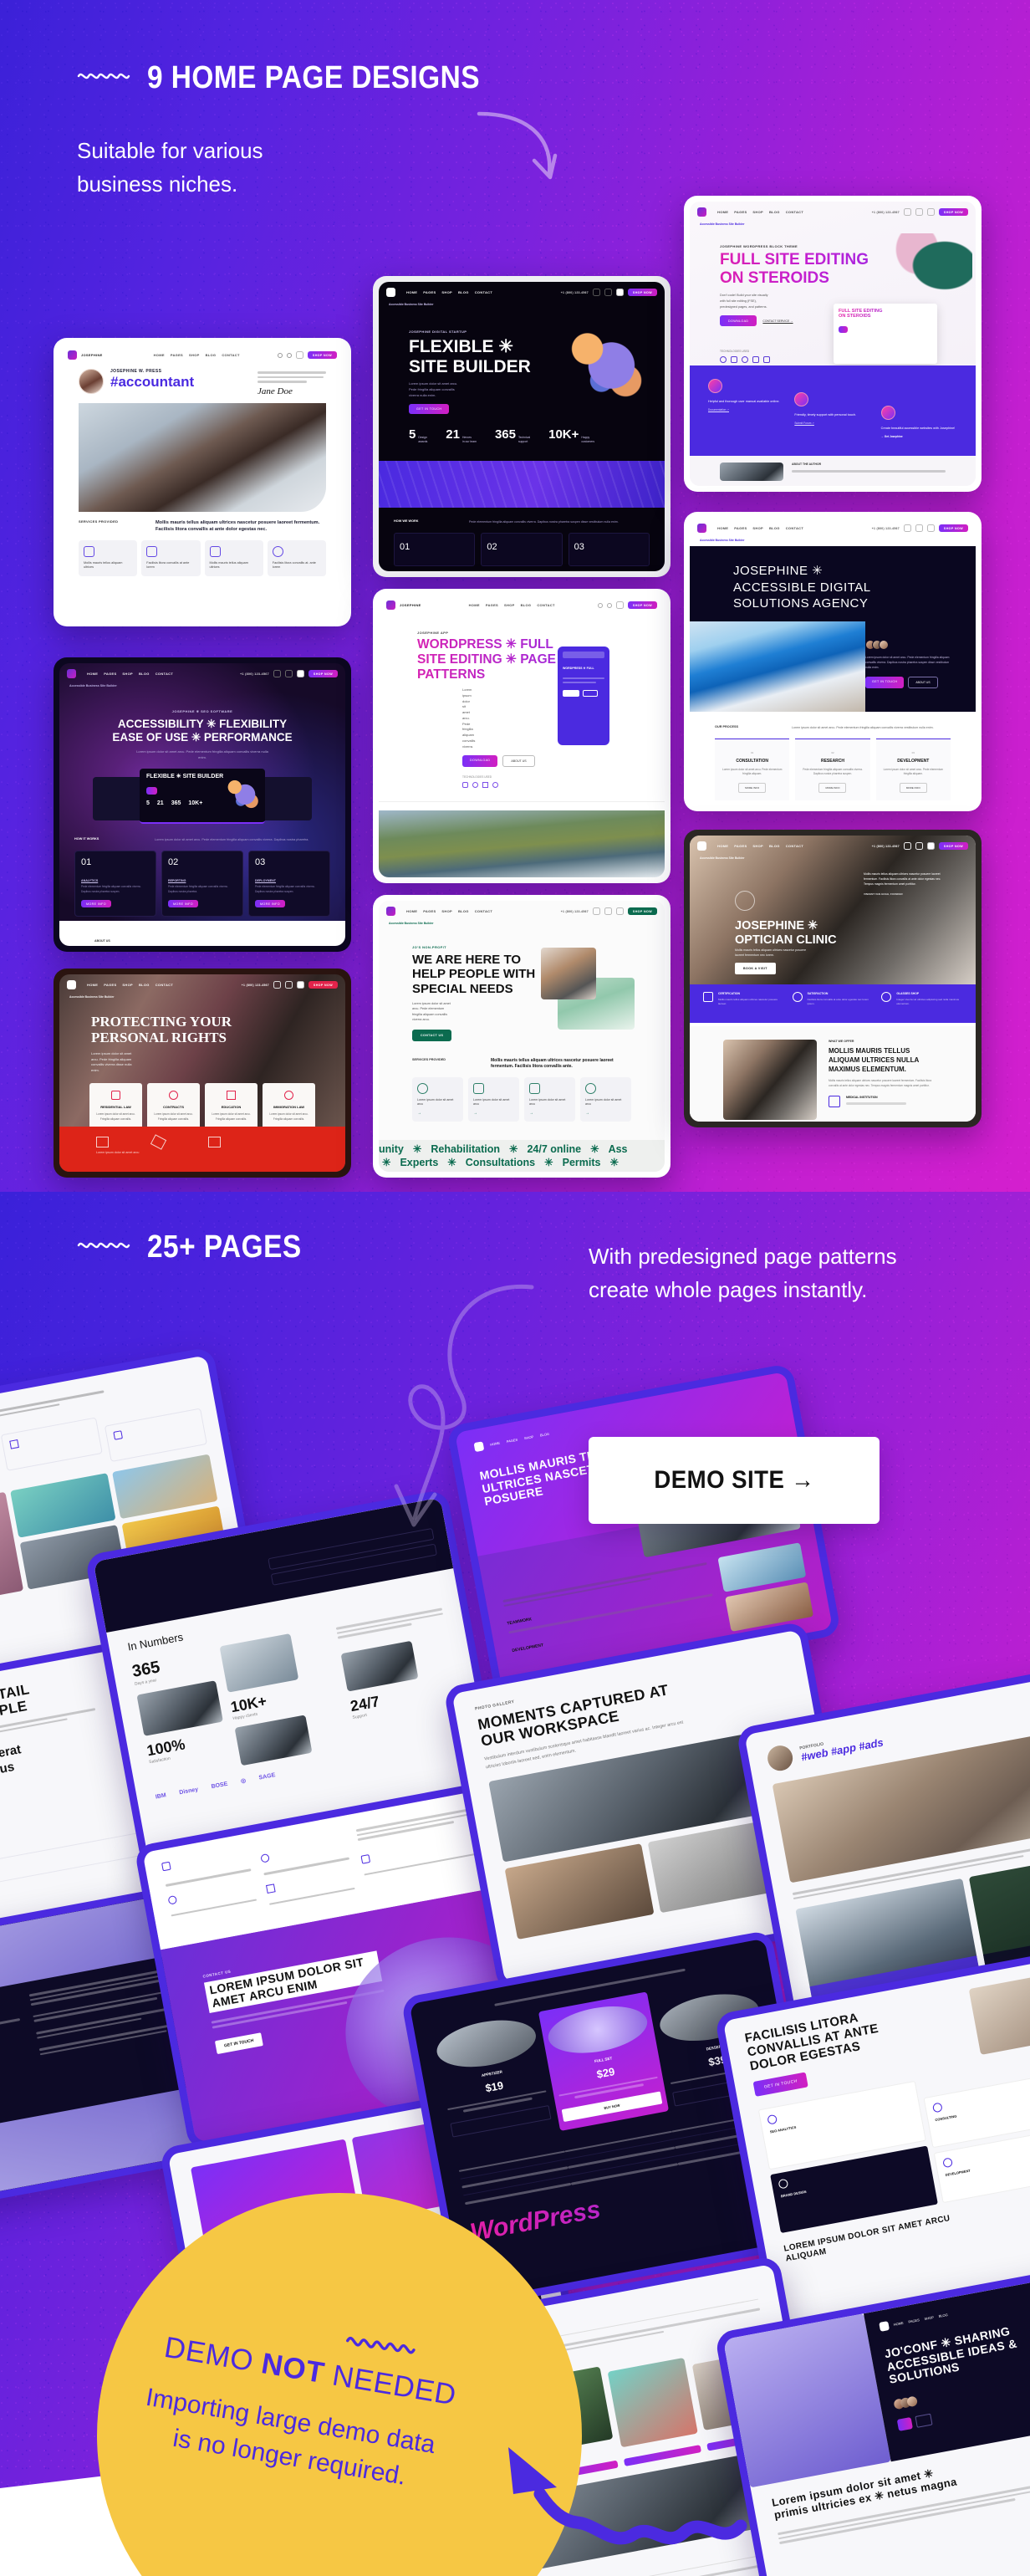 The image size is (1030, 2576). Describe the element at coordinates (919, 436) in the screenshot. I see `benefit-link: → Get Josephine` at that location.